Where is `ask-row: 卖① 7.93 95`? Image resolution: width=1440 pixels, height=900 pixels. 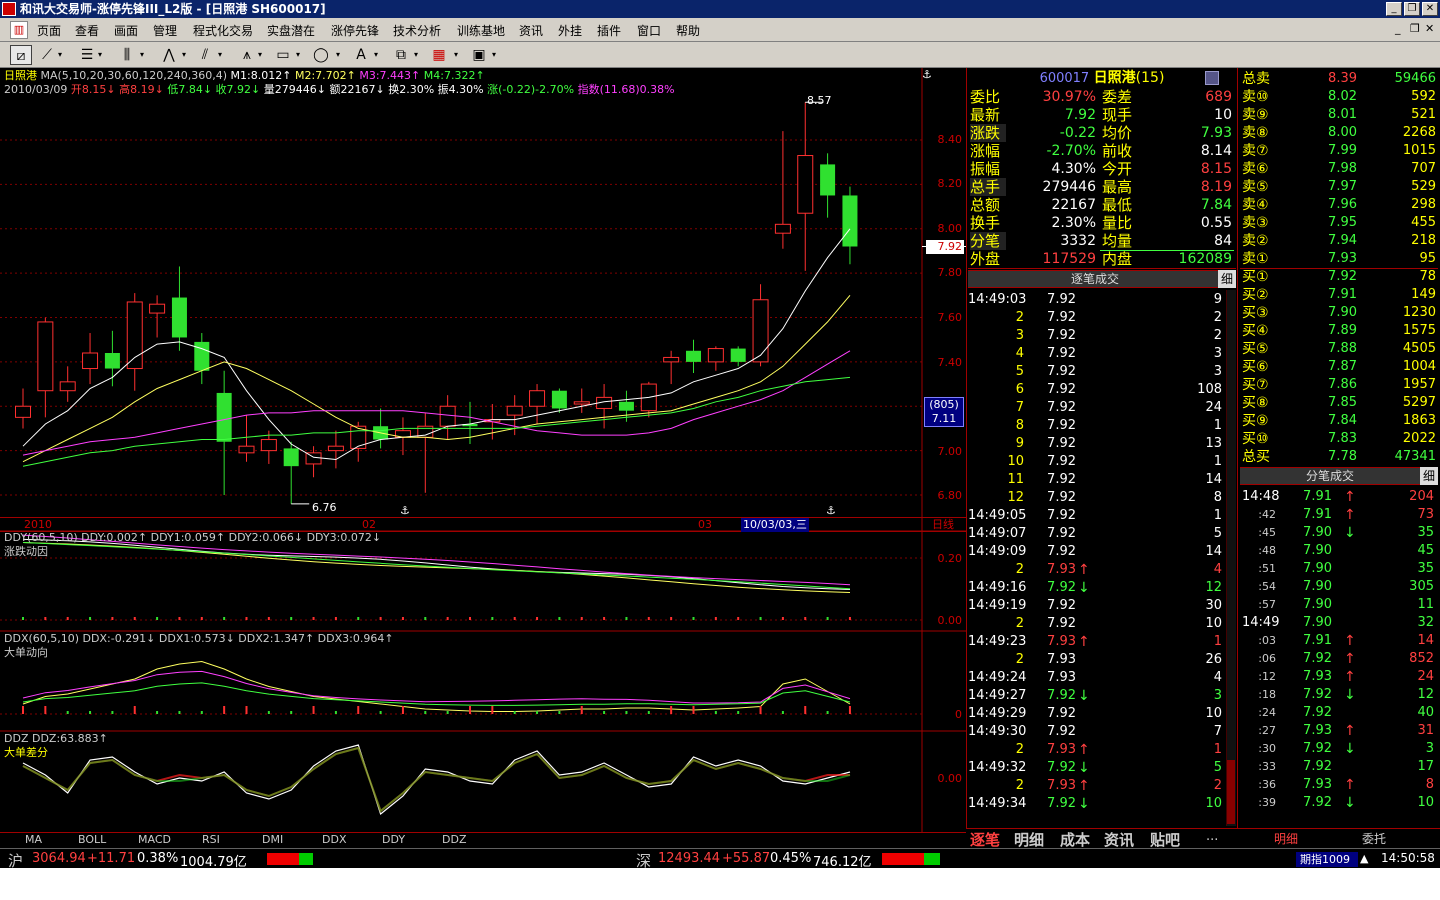 ask-row: 卖① 7.93 95 is located at coordinates (1339, 259).